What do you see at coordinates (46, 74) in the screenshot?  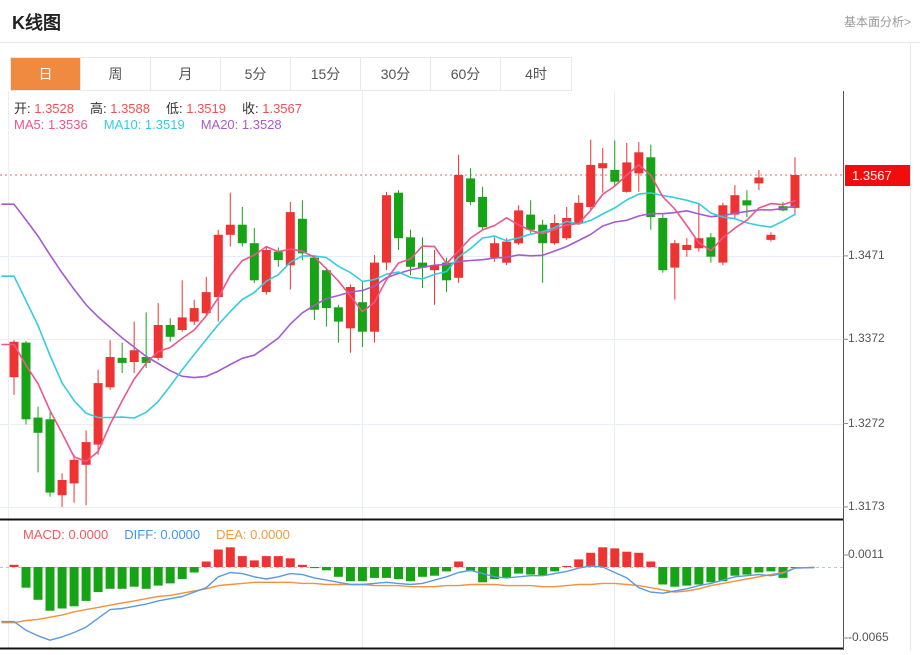 I see `tab-day: 日` at bounding box center [46, 74].